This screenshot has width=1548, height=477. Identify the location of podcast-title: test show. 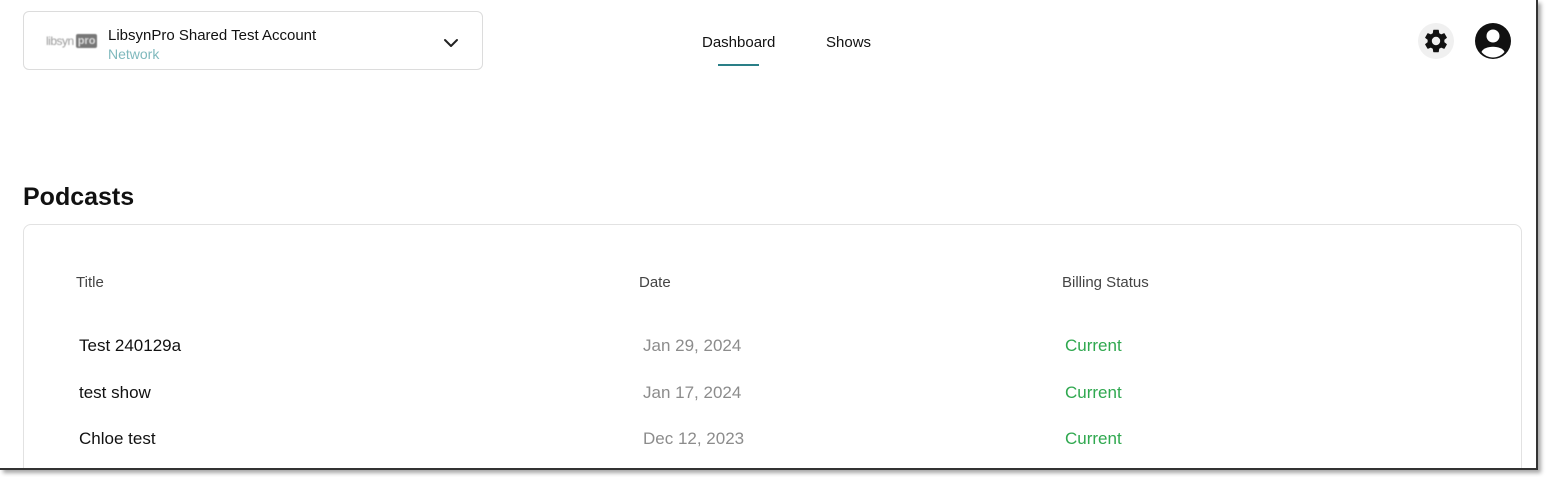
(115, 393).